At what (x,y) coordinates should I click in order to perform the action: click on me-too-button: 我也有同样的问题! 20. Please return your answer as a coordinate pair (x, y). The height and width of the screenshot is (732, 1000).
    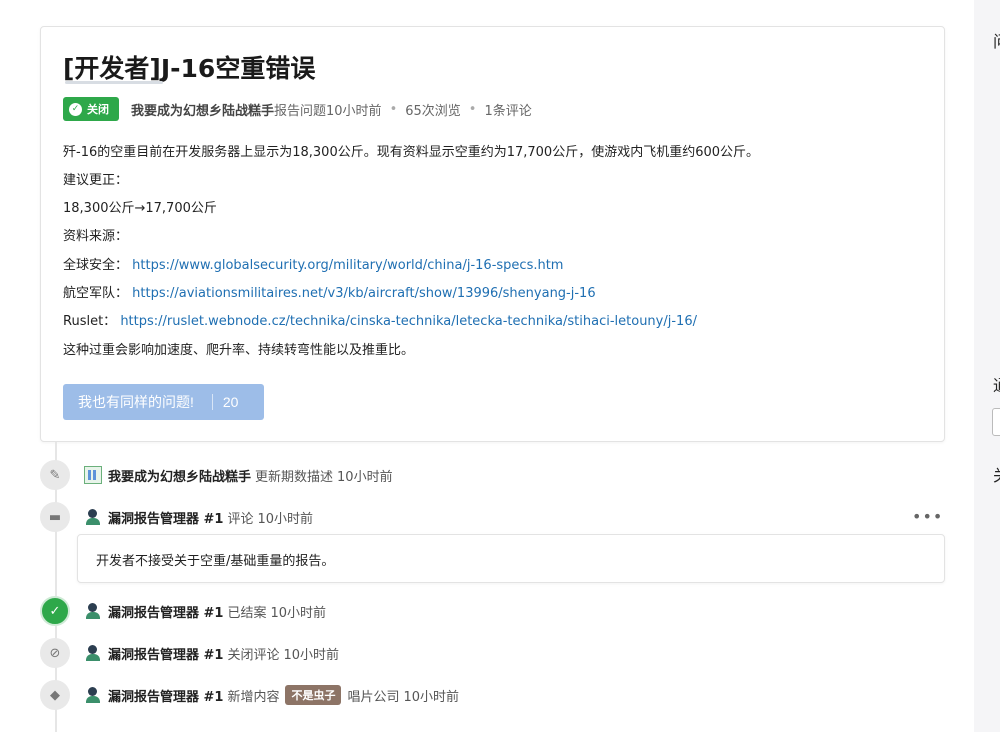
    Looking at the image, I should click on (163, 402).